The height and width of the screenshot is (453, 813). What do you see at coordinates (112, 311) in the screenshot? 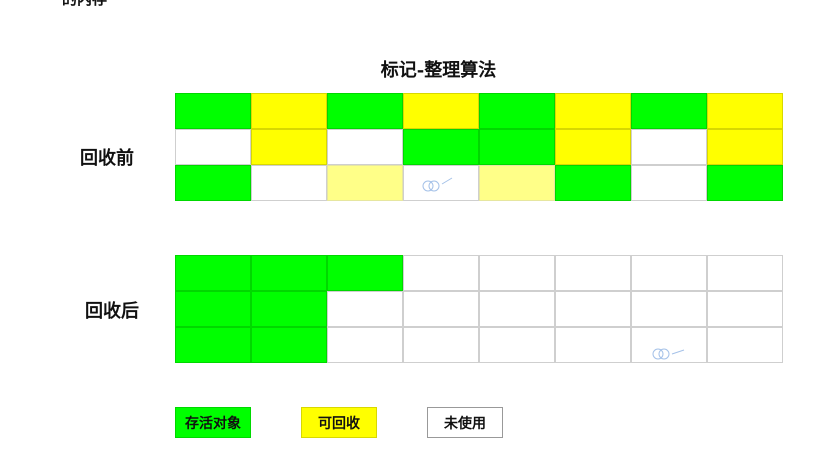
I see `after-label: 回收后` at bounding box center [112, 311].